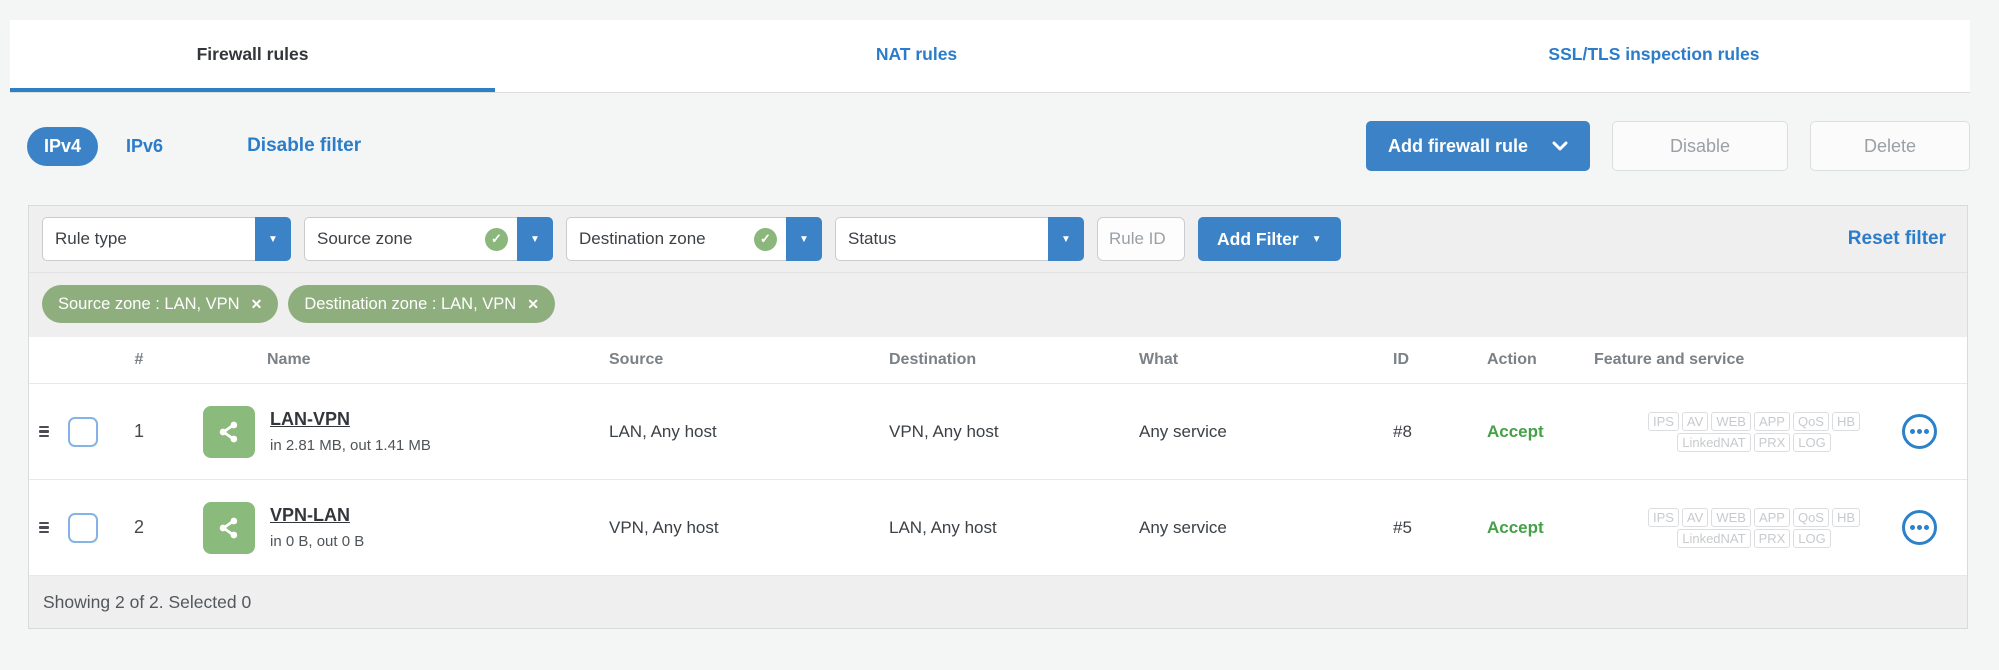 This screenshot has height=670, width=1999. I want to click on ipv4-toggle: IPv4, so click(63, 146).